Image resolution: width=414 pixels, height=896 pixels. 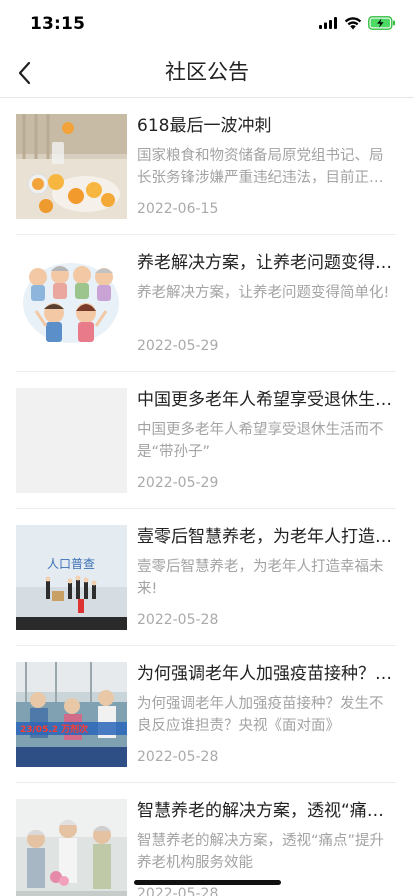 I want to click on cellular-signal-icon, so click(x=328, y=23).